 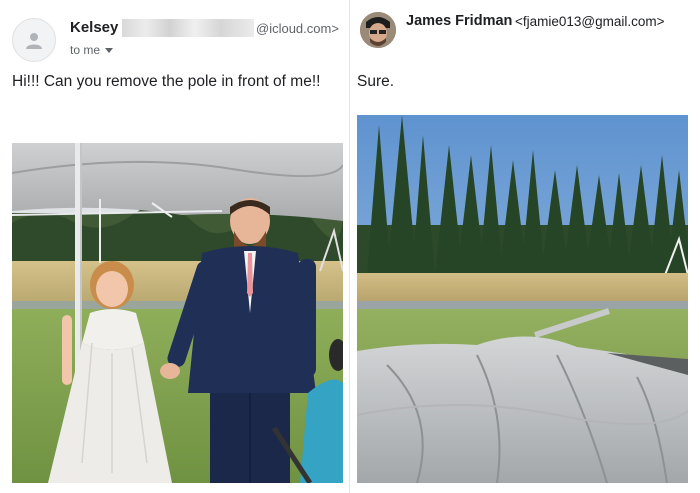 I want to click on person-icon, so click(x=34, y=41).